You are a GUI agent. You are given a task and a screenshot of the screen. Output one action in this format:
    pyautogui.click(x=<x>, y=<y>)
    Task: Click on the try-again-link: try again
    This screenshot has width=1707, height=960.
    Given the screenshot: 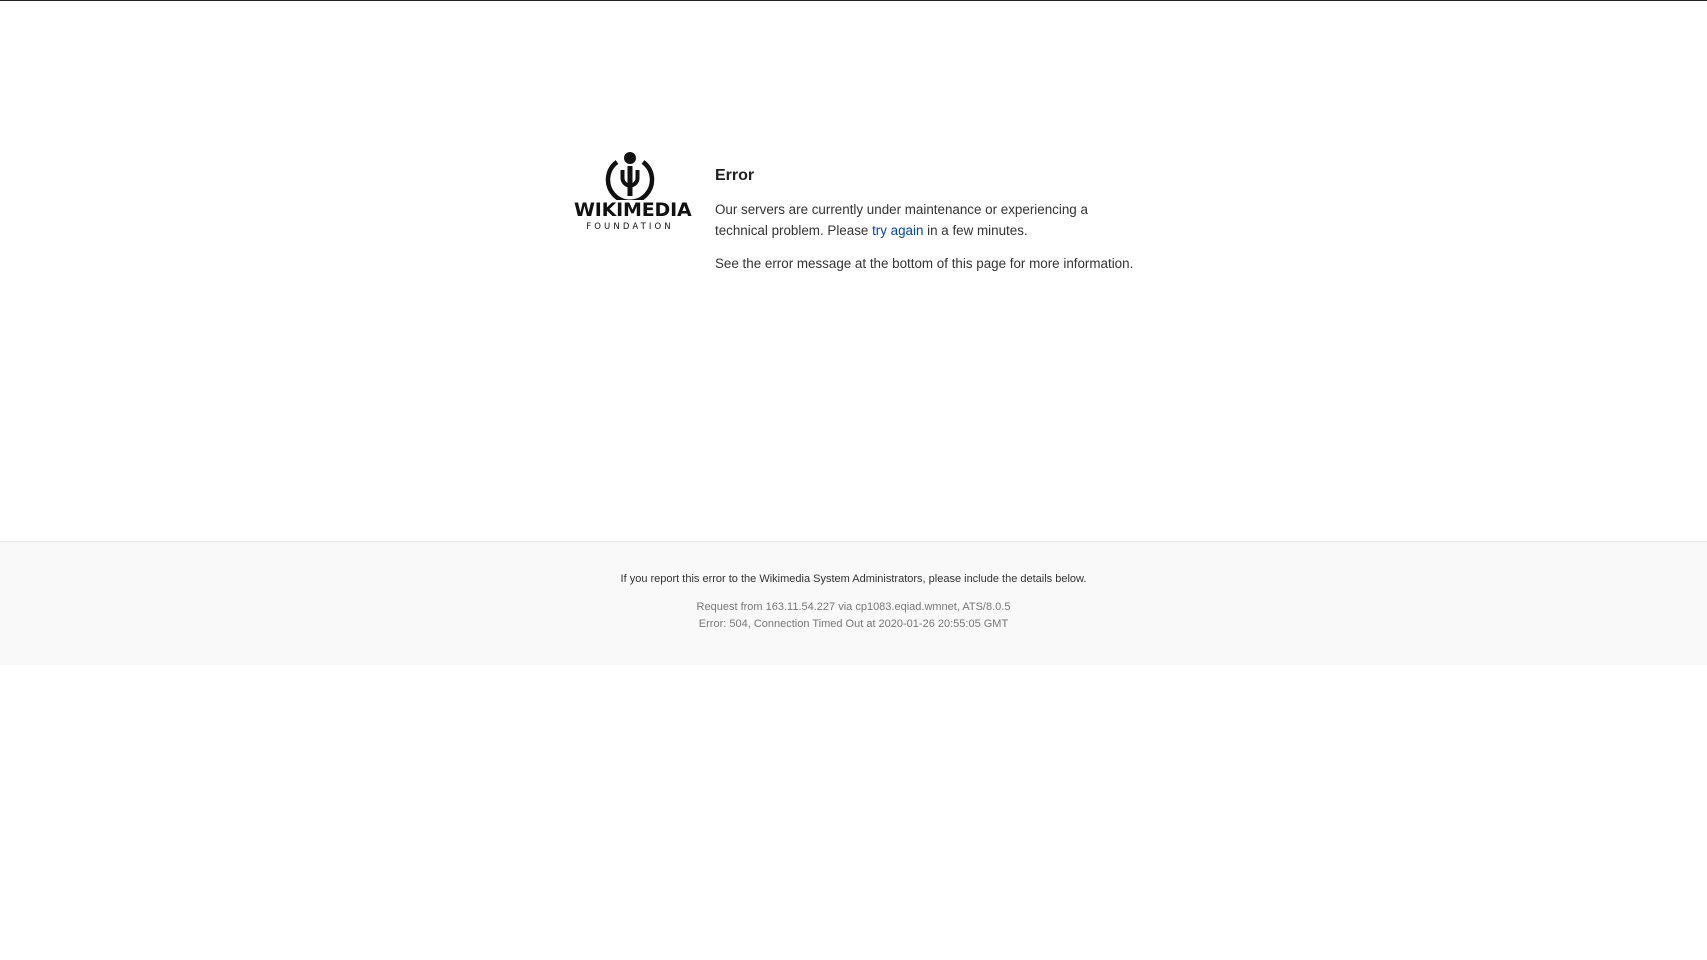 What is the action you would take?
    pyautogui.click(x=897, y=230)
    